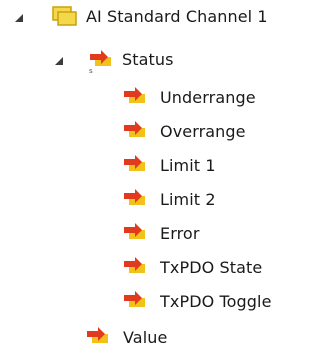 This screenshot has width=327, height=356. What do you see at coordinates (101, 61) in the screenshot?
I see `status-variable-icon: s` at bounding box center [101, 61].